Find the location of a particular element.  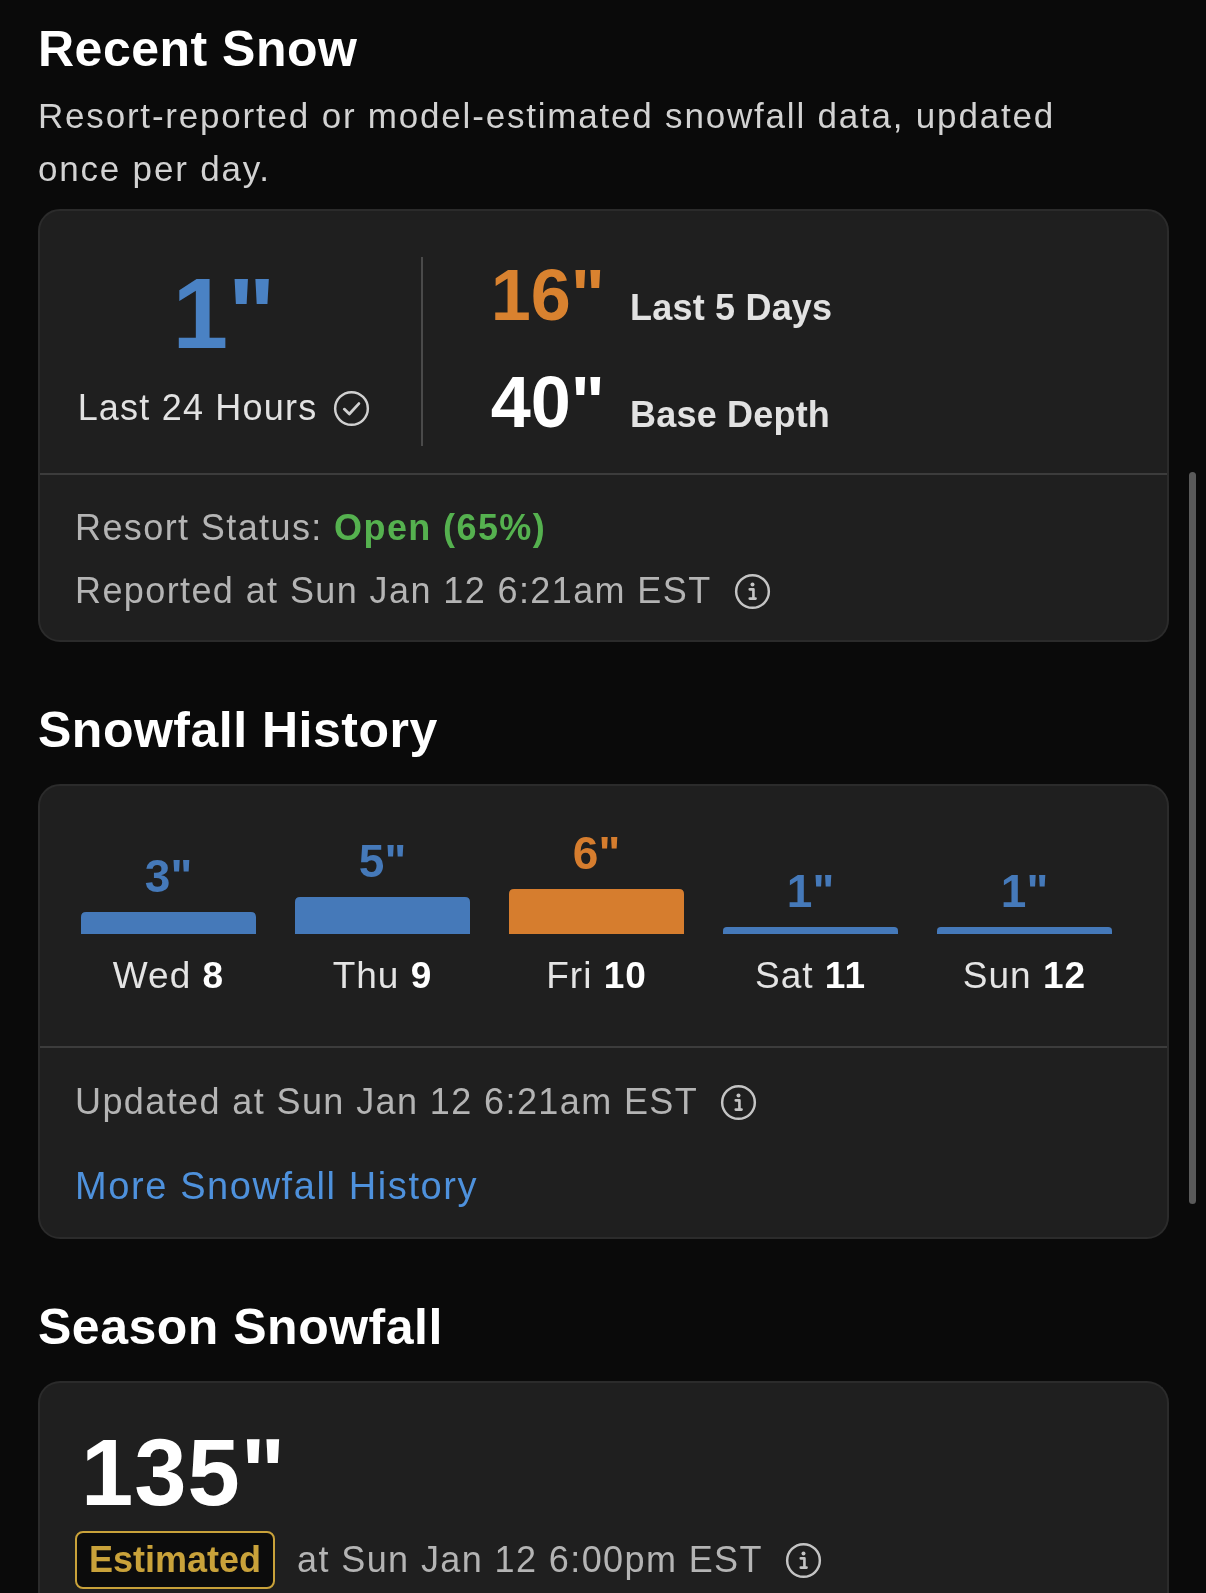

resort-status: Resort Status: Open (65%) is located at coordinates (311, 528).